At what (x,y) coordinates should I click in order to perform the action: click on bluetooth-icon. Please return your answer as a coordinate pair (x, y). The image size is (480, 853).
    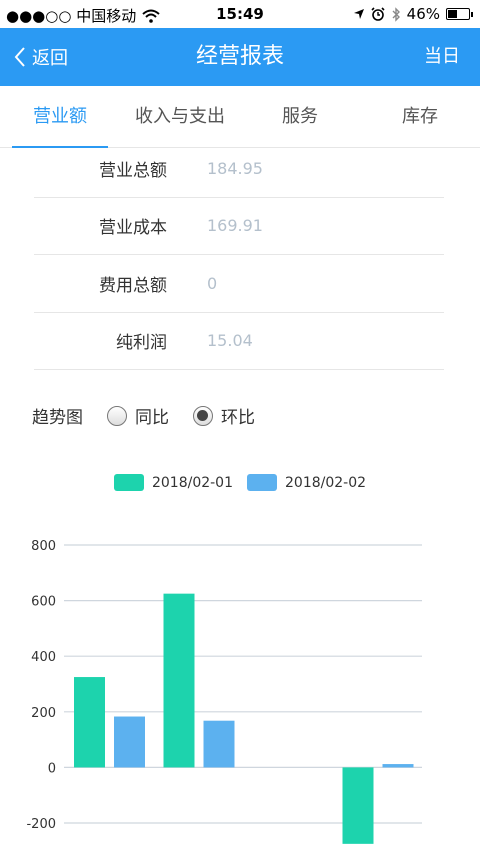
    Looking at the image, I should click on (396, 14).